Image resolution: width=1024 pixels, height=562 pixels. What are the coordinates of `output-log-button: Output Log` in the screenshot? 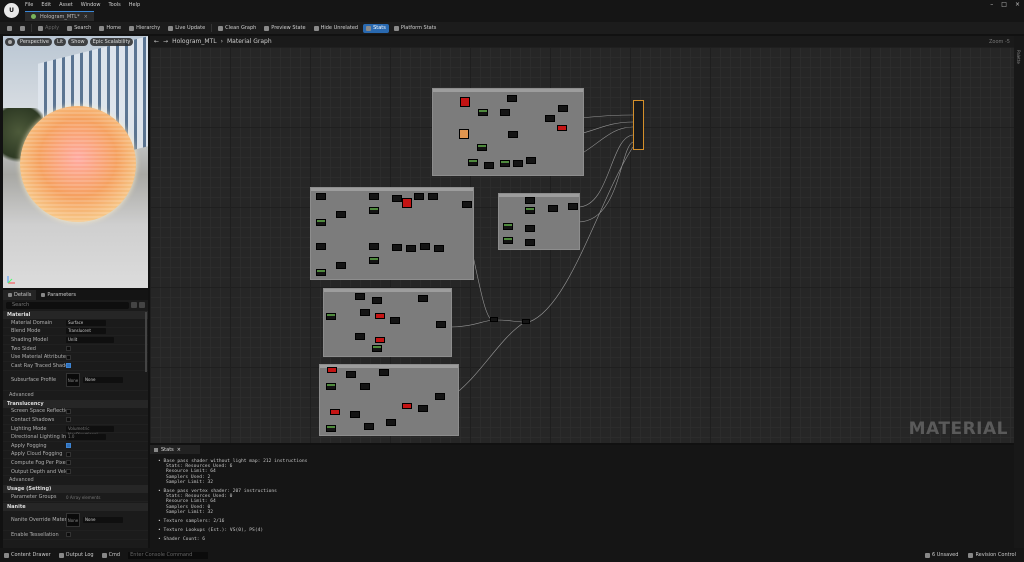 It's located at (76, 555).